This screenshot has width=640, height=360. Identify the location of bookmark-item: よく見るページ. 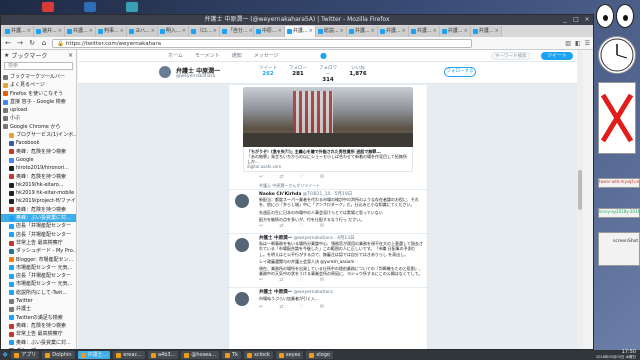
(38, 85).